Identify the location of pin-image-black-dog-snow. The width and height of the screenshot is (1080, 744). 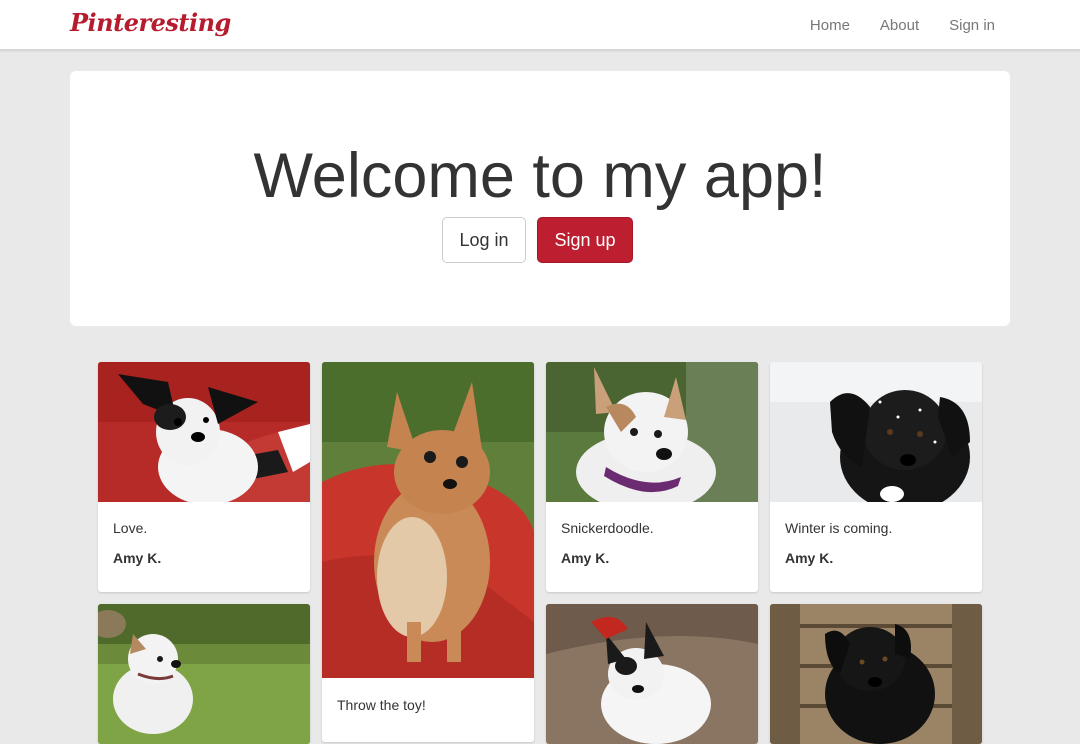
(876, 432).